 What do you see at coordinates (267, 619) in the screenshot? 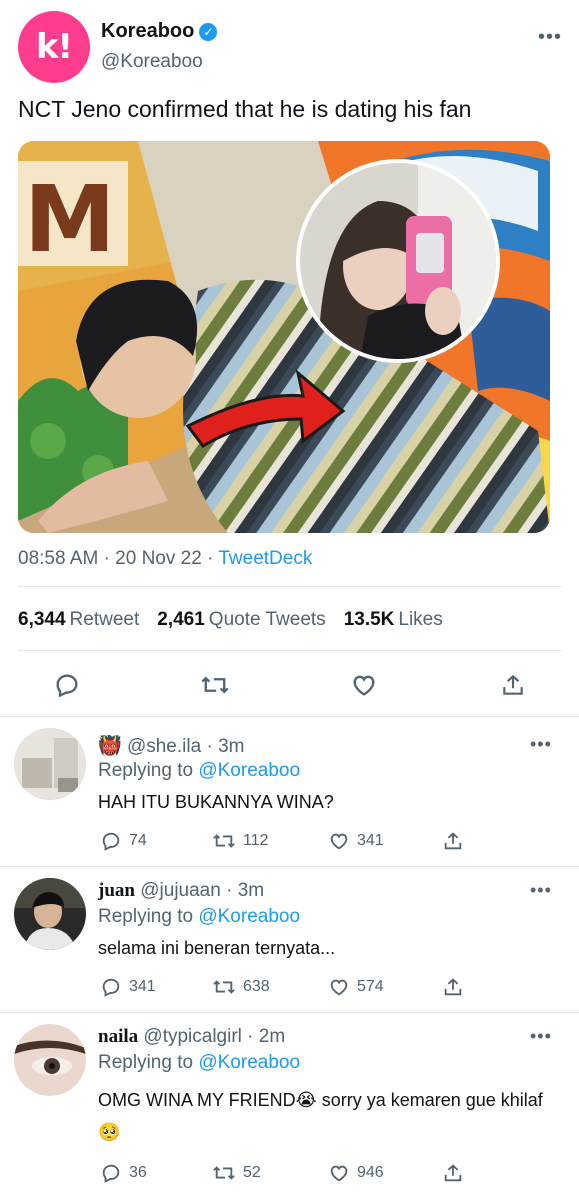
I see `quote-label: Quote Tweets` at bounding box center [267, 619].